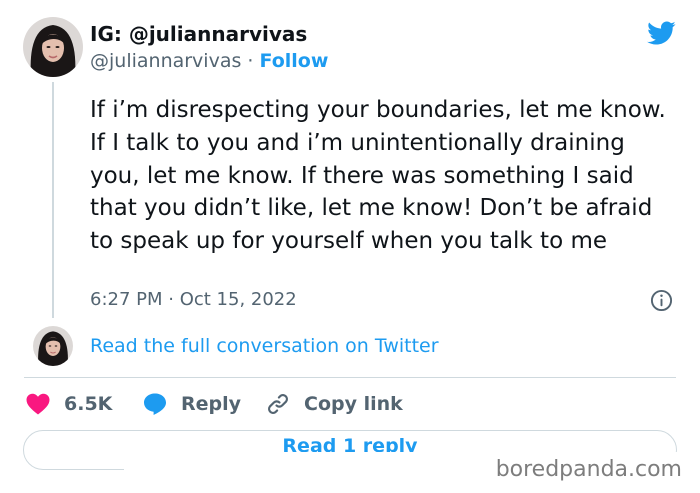  Describe the element at coordinates (294, 61) in the screenshot. I see `follow-link: Follow` at that location.